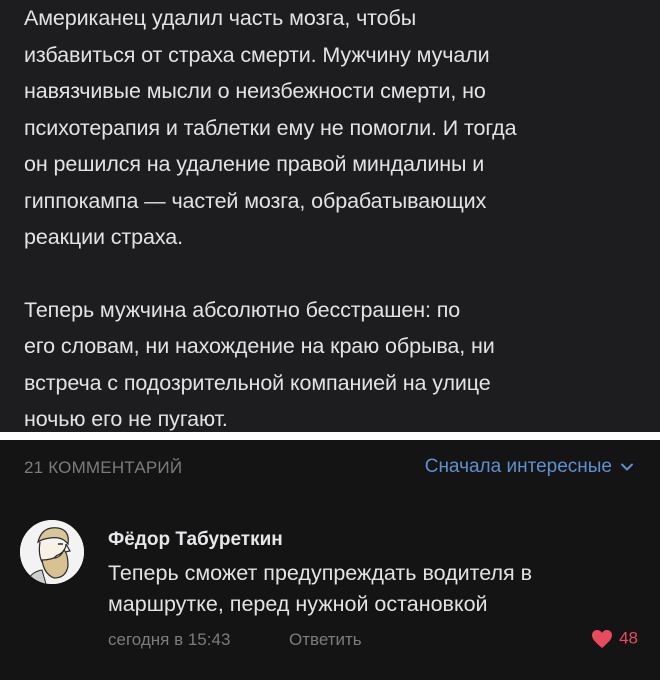 This screenshot has width=660, height=680. What do you see at coordinates (330, 436) in the screenshot?
I see `section-divider` at bounding box center [330, 436].